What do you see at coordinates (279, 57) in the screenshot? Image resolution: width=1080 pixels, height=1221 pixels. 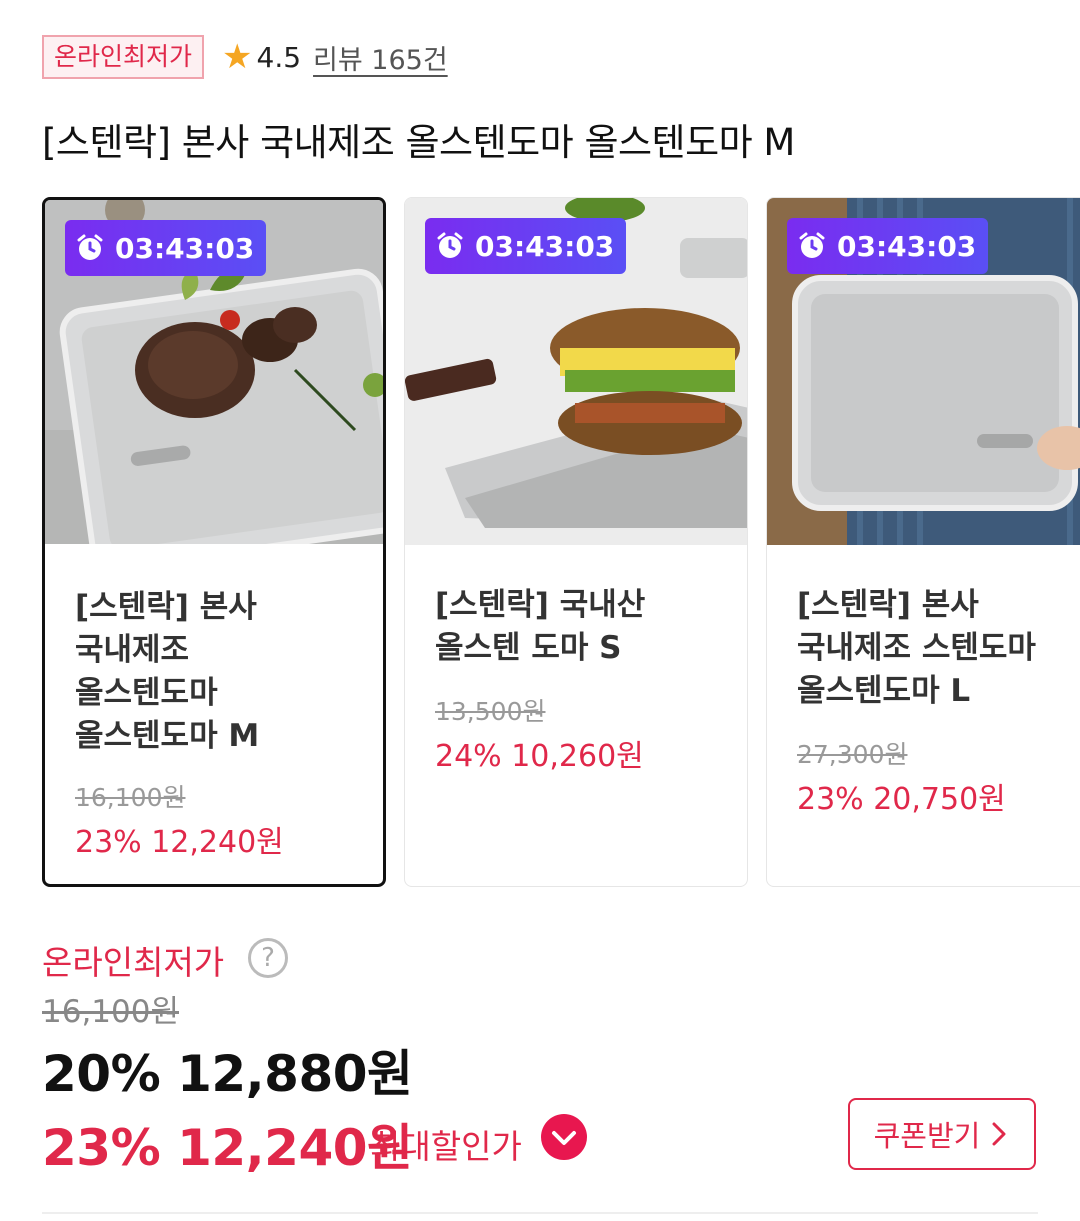 I see `rating-value: 4.5` at bounding box center [279, 57].